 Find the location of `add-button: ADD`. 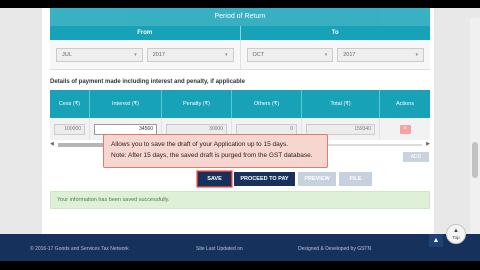

add-button: ADD is located at coordinates (416, 157).